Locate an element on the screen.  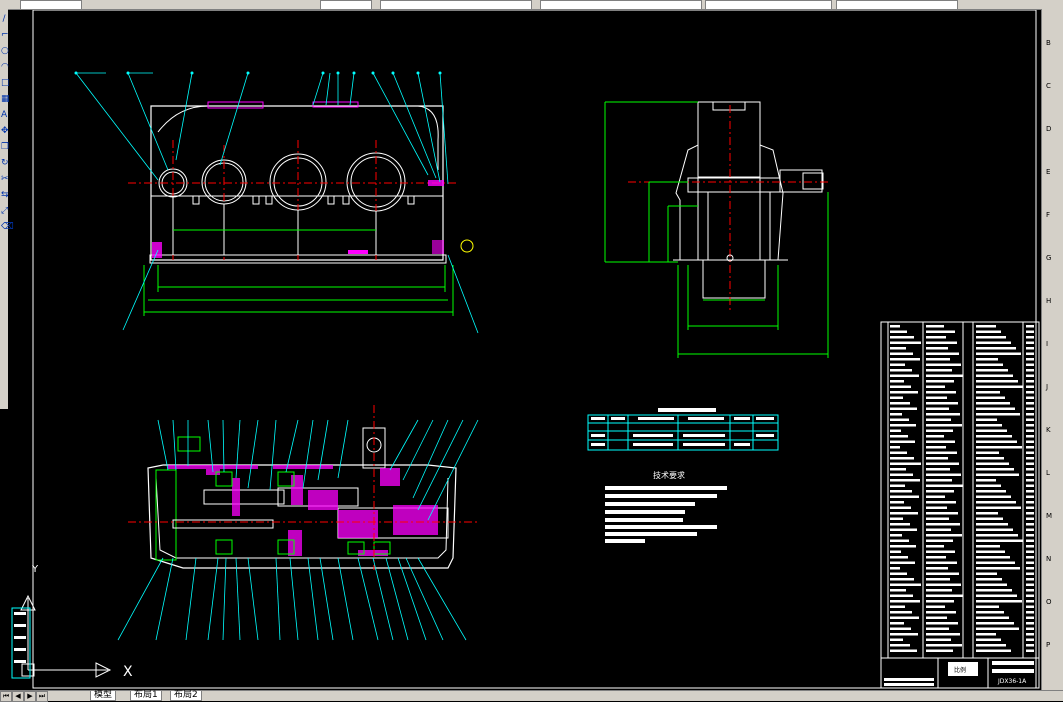
tab-nav-next-icon: ▶ is located at coordinates (30, 696).